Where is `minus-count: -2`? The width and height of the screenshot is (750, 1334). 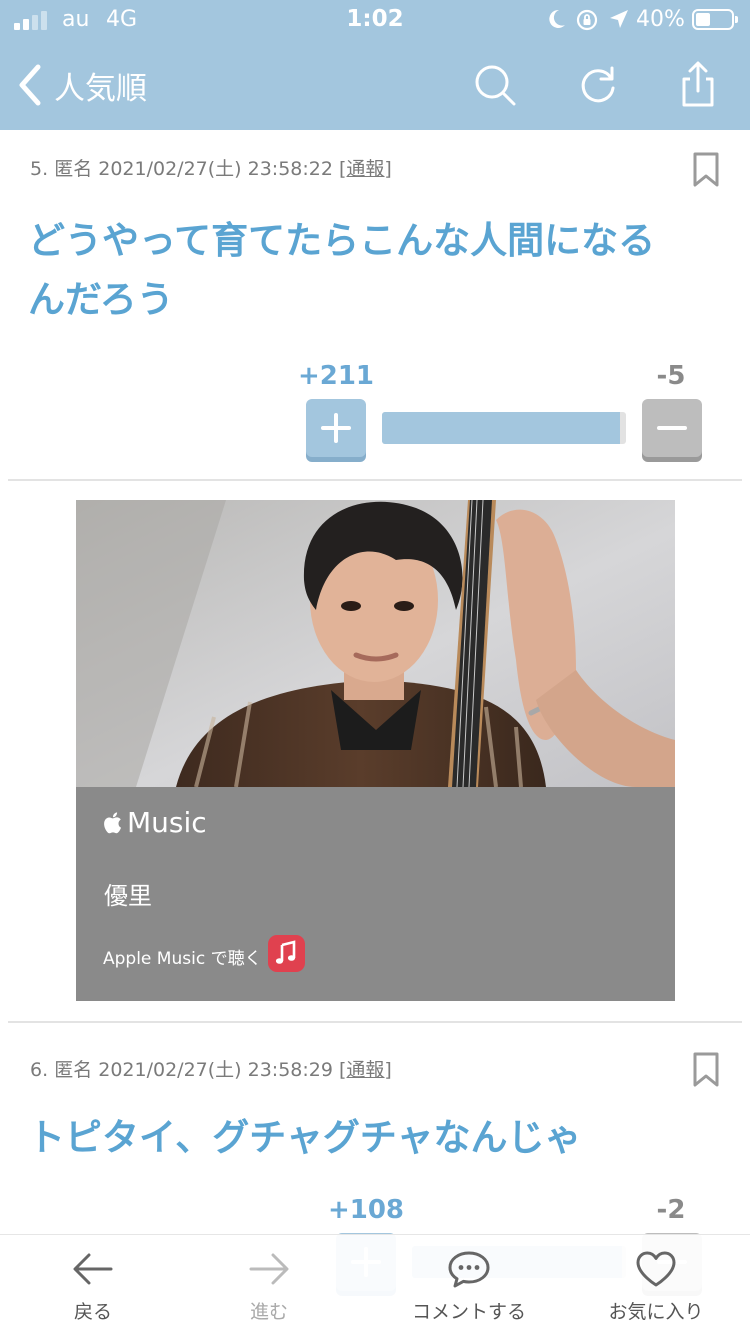
minus-count: -2 is located at coordinates (671, 1210).